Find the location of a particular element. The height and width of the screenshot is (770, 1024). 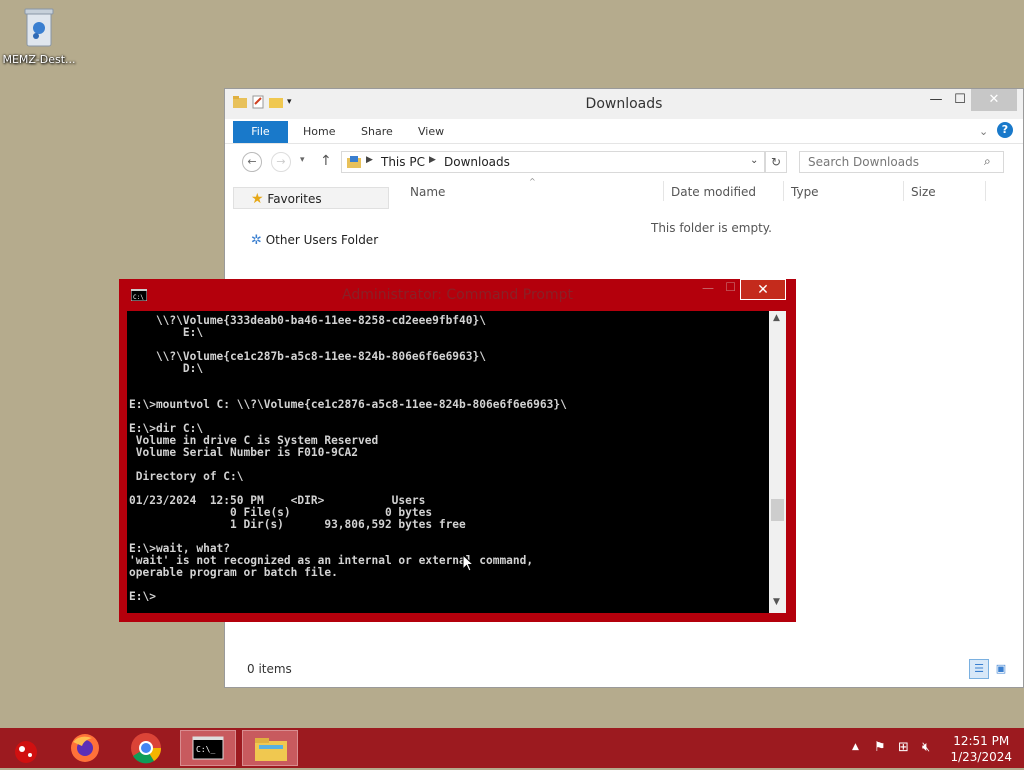

tab-home: Home is located at coordinates (319, 132).